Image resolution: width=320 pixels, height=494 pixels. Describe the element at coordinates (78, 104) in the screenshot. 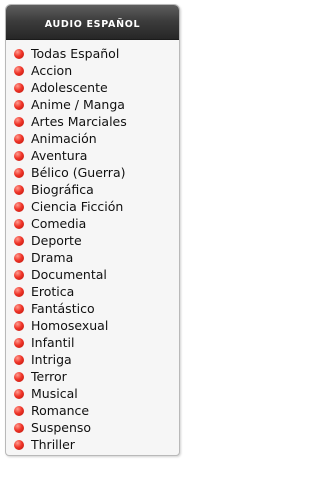

I see `genre-label: Anime / Manga` at that location.